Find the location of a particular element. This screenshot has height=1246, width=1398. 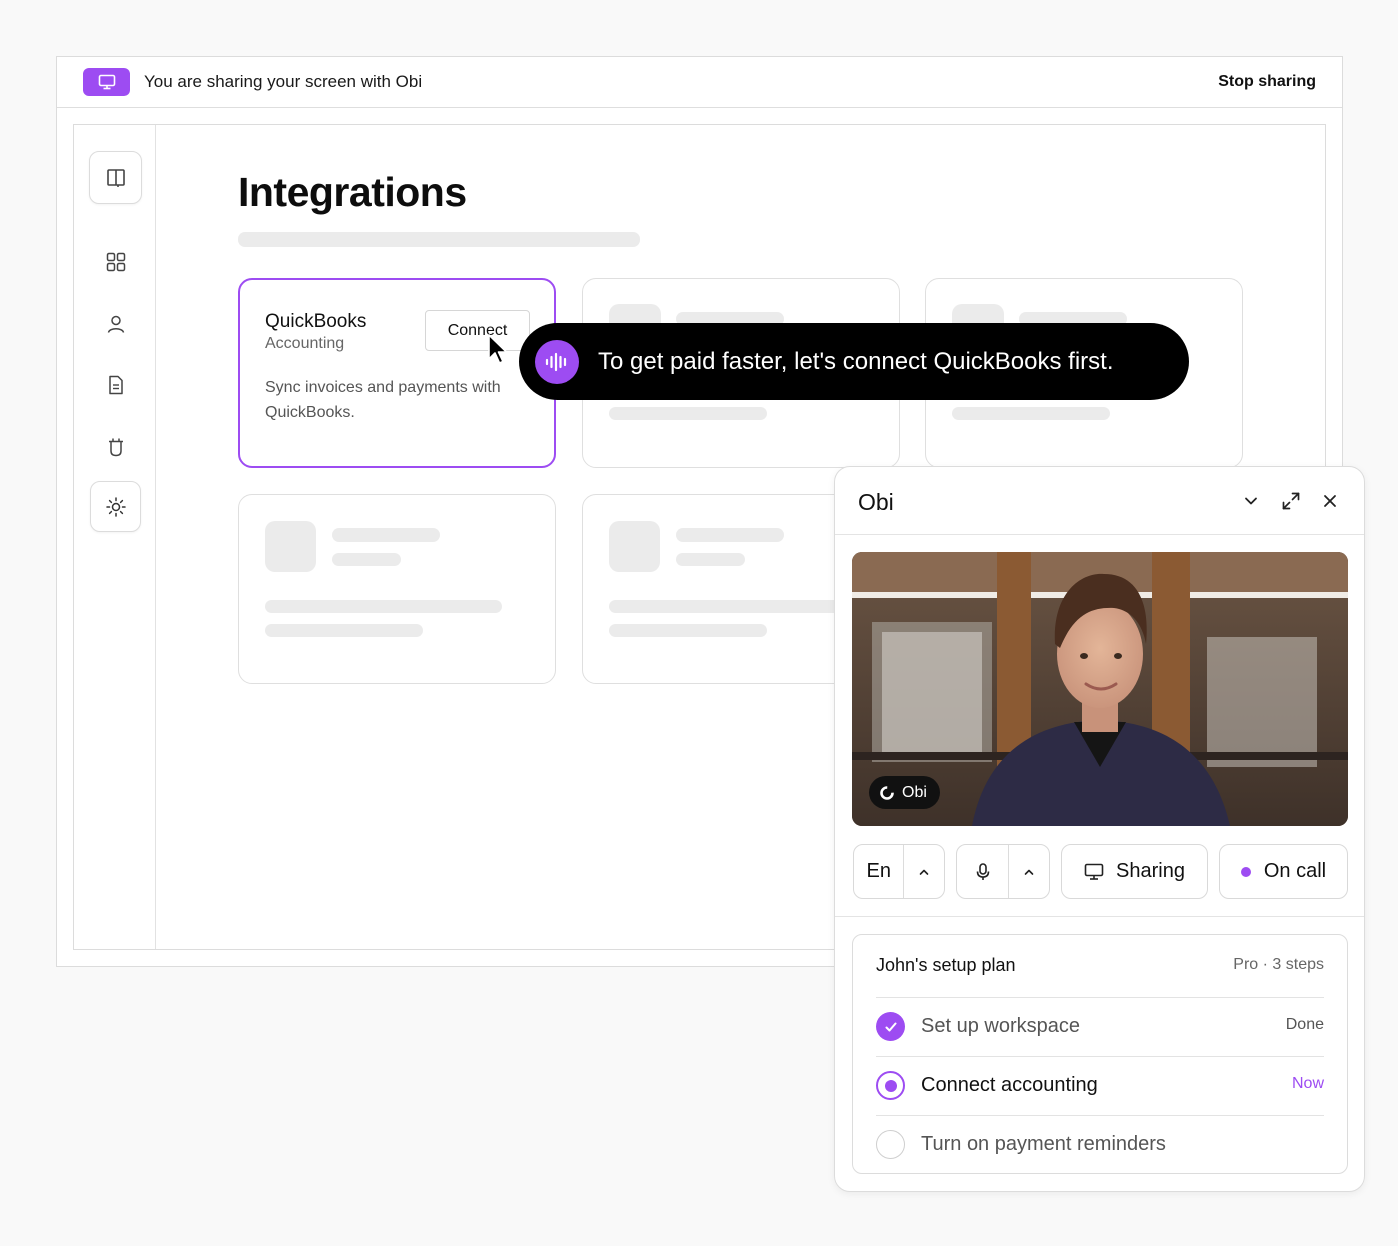

integration-card-placeholder is located at coordinates (397, 589).